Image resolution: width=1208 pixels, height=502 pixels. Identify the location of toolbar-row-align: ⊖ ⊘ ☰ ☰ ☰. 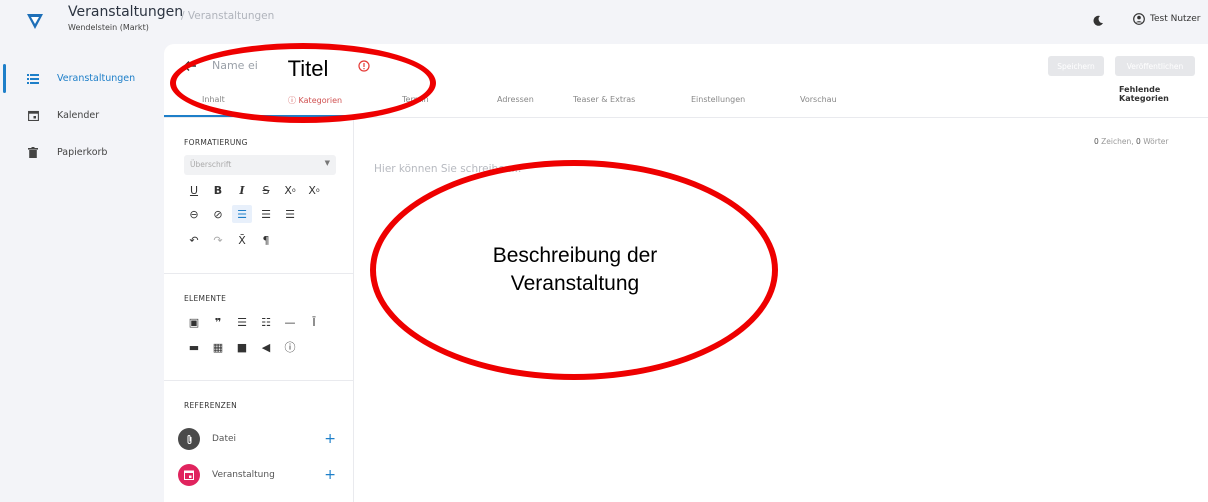
(244, 214).